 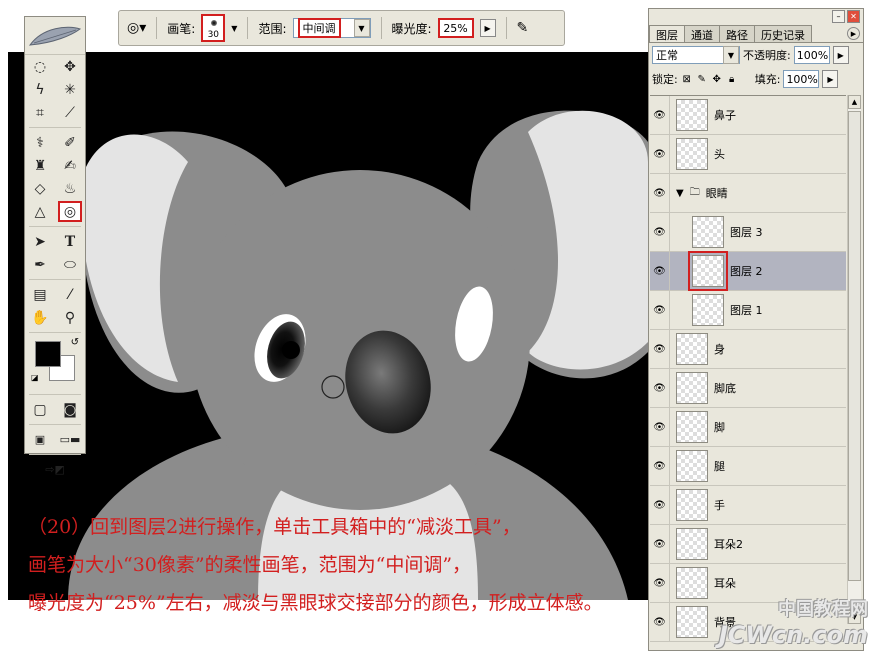 I want to click on exposure-input: 25%, so click(x=455, y=28).